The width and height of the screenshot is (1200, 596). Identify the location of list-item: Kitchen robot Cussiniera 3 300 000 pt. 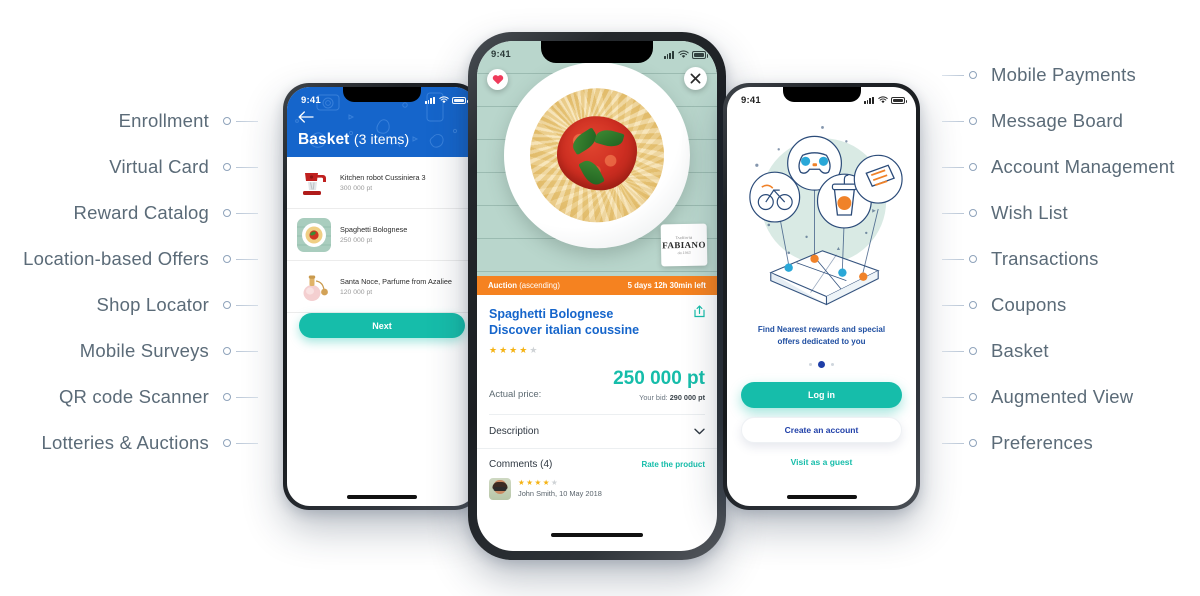
(382, 183).